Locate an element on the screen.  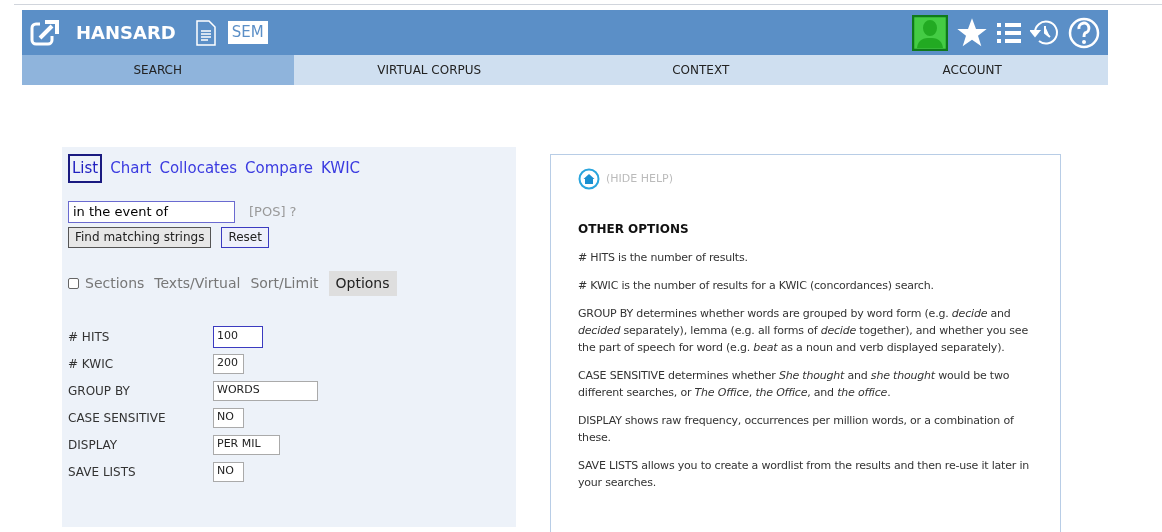
option-dropdown: PER MIL is located at coordinates (246, 444).